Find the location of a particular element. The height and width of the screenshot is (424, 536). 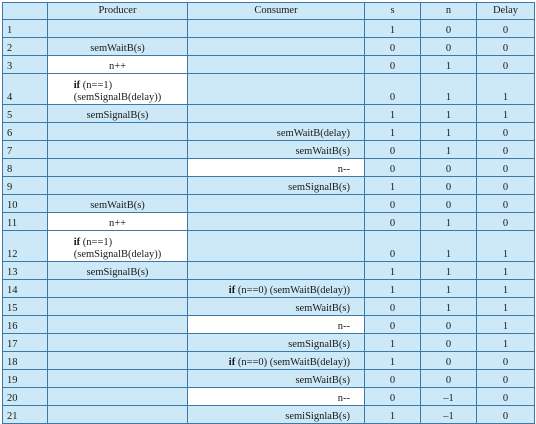

header-consumer: Consumer is located at coordinates (276, 11).